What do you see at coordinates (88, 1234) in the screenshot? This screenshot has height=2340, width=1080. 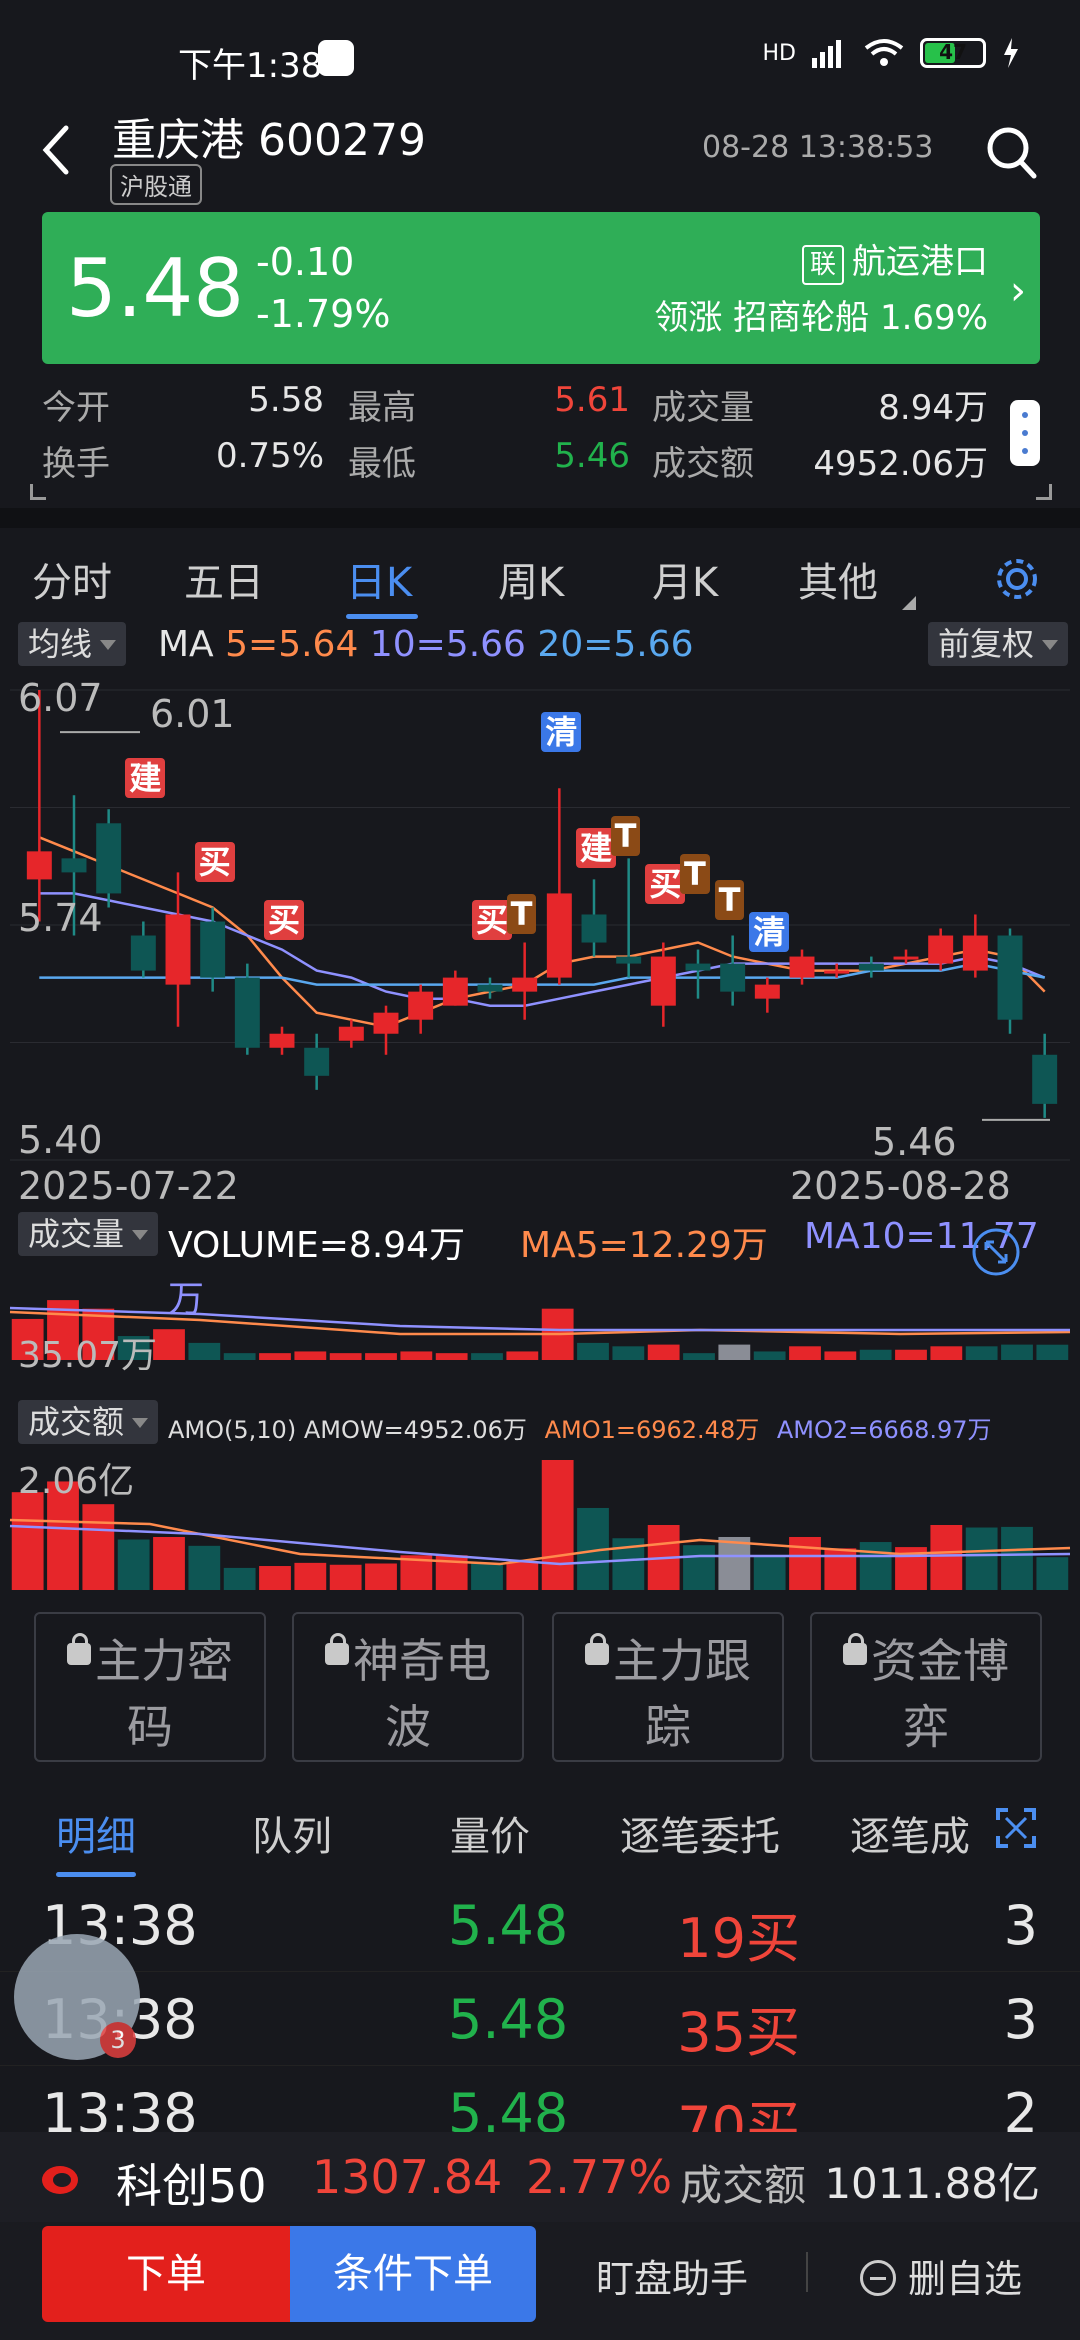 I see `volume-selector: 成交量` at bounding box center [88, 1234].